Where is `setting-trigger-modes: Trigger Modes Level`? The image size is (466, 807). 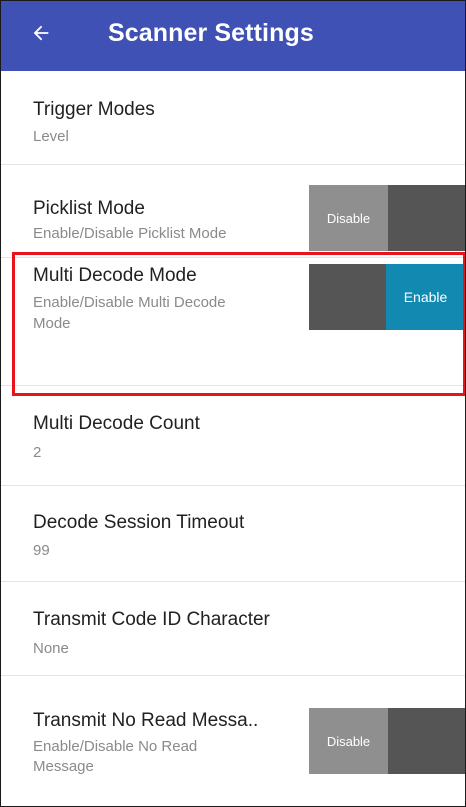
setting-trigger-modes: Trigger Modes Level is located at coordinates (233, 118).